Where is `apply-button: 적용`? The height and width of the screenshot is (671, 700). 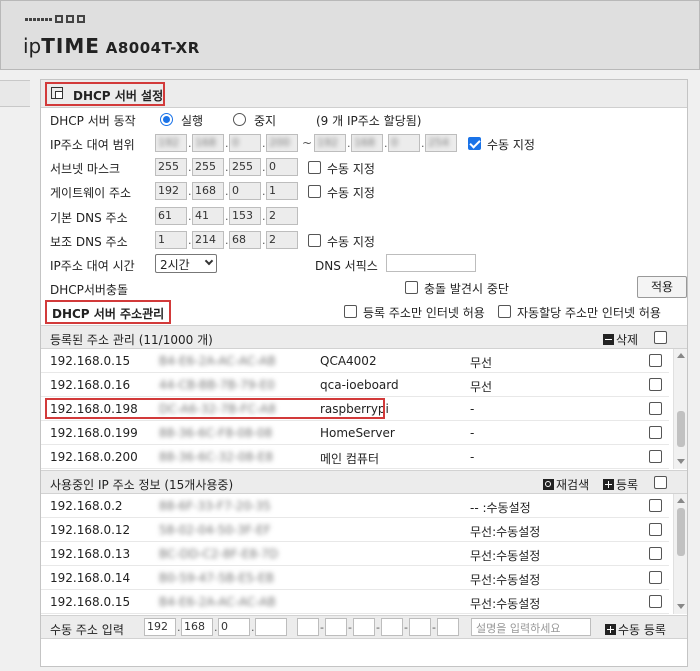 apply-button: 적용 is located at coordinates (662, 287).